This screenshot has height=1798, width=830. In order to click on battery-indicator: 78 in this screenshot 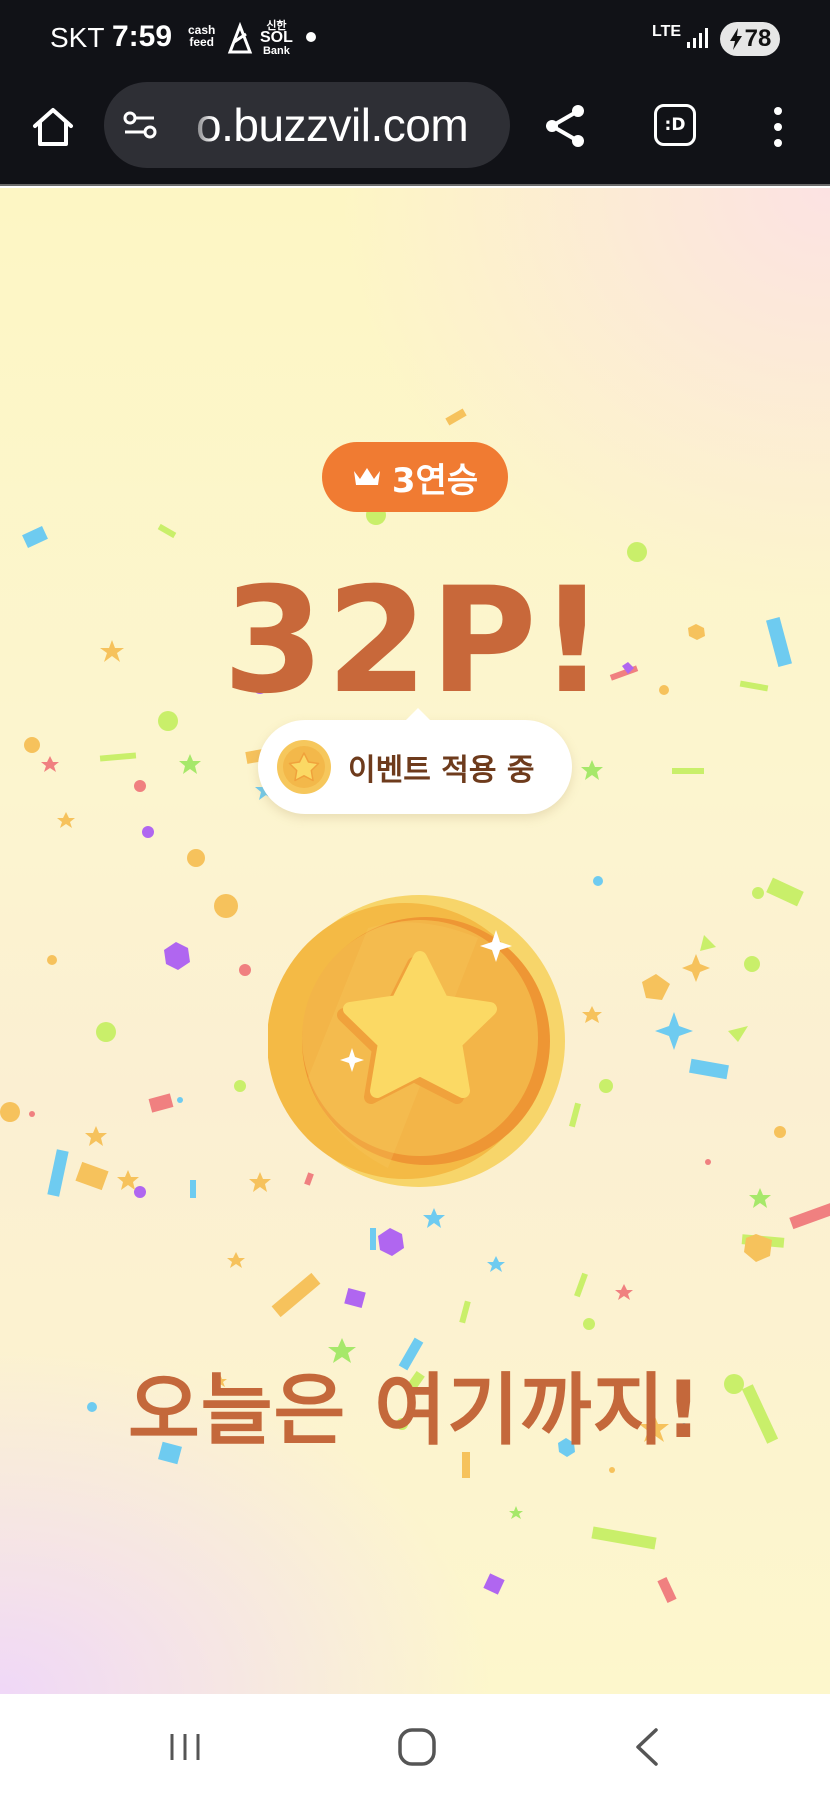, I will do `click(750, 39)`.